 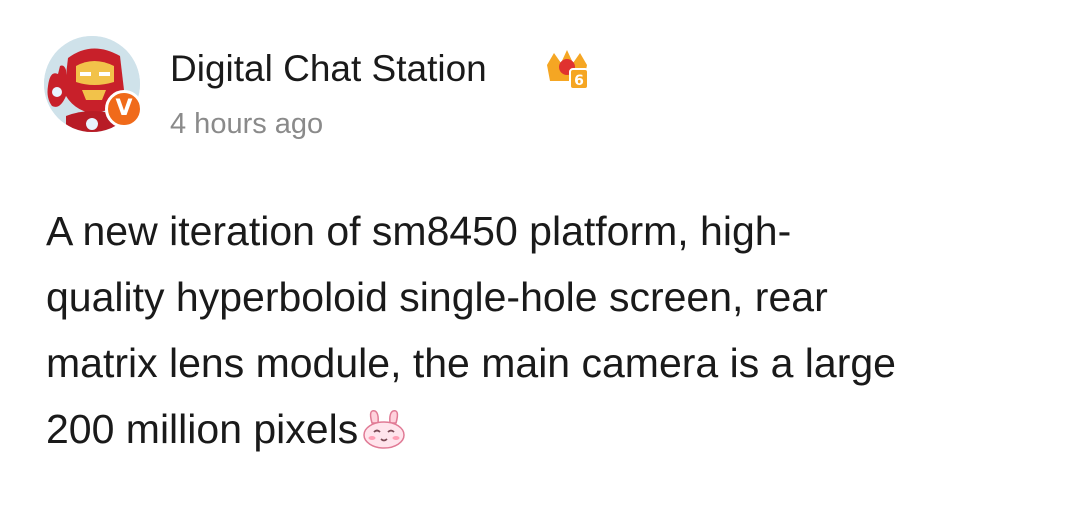 What do you see at coordinates (94, 86) in the screenshot?
I see `author-avatar: V` at bounding box center [94, 86].